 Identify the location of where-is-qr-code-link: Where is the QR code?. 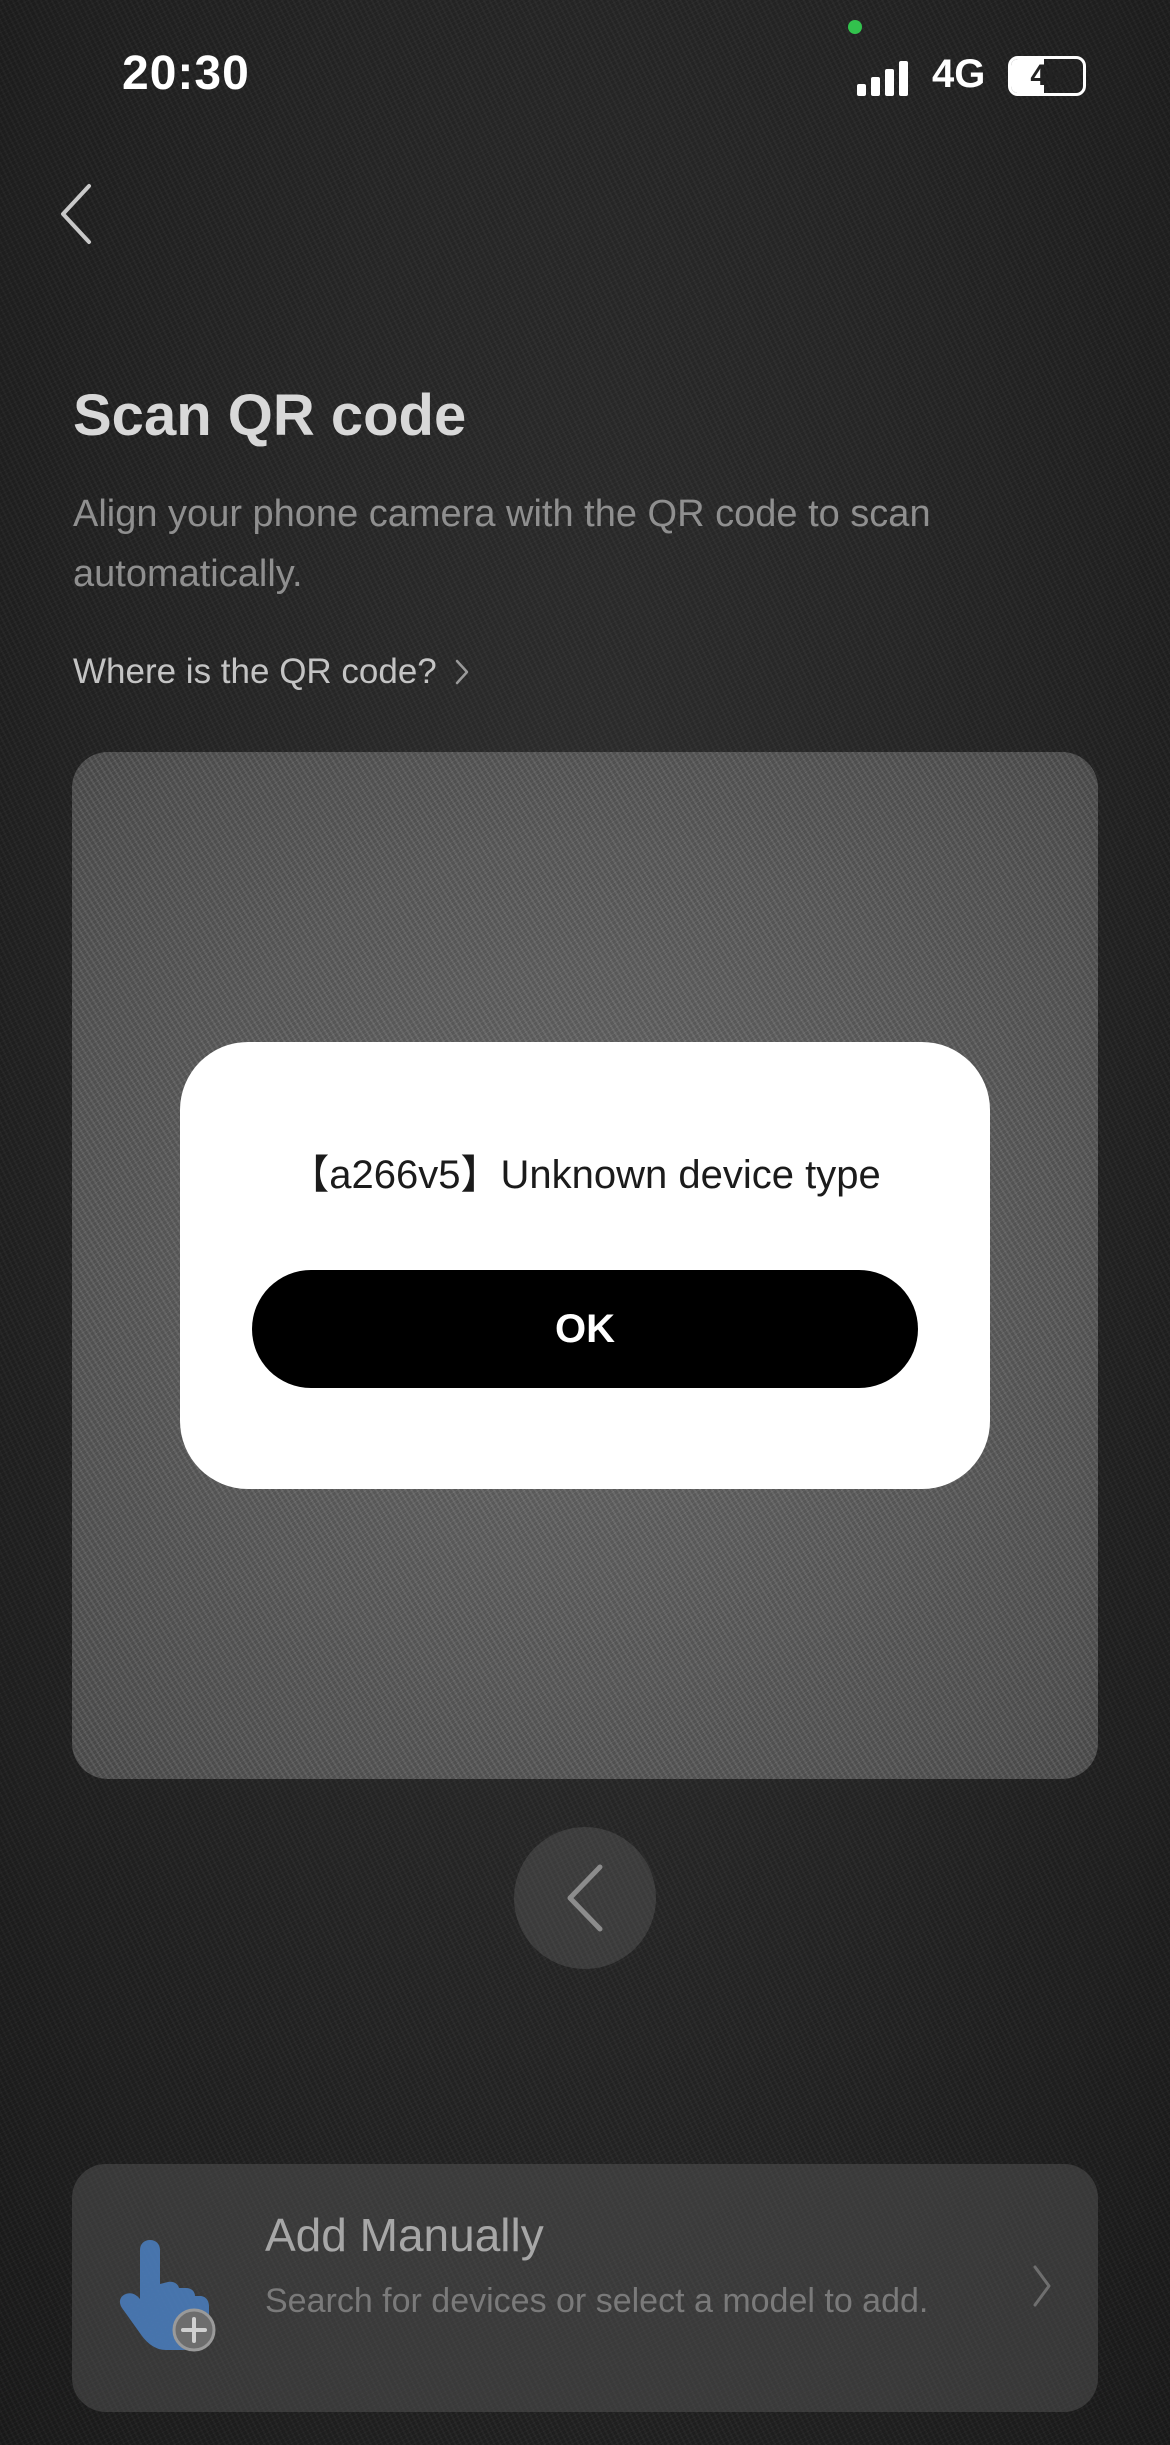
(271, 672).